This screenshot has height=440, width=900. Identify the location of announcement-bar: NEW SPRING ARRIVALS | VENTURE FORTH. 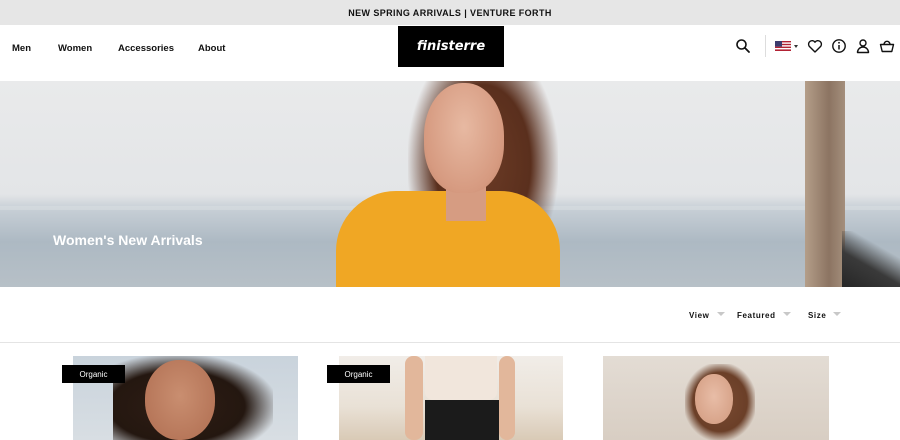
(450, 12).